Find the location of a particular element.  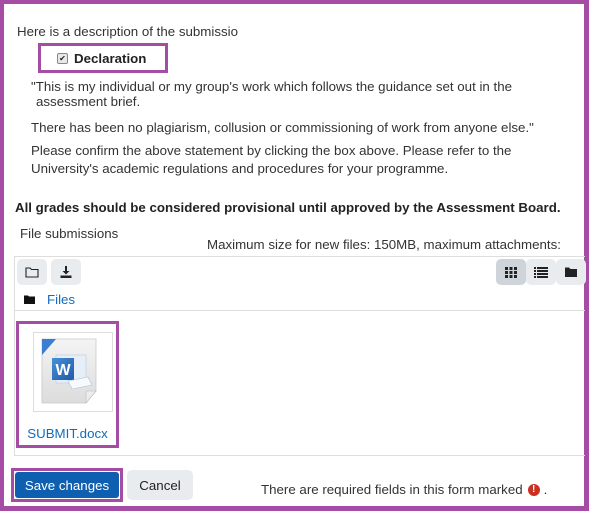

filemanager-border-bottom is located at coordinates (299, 455).